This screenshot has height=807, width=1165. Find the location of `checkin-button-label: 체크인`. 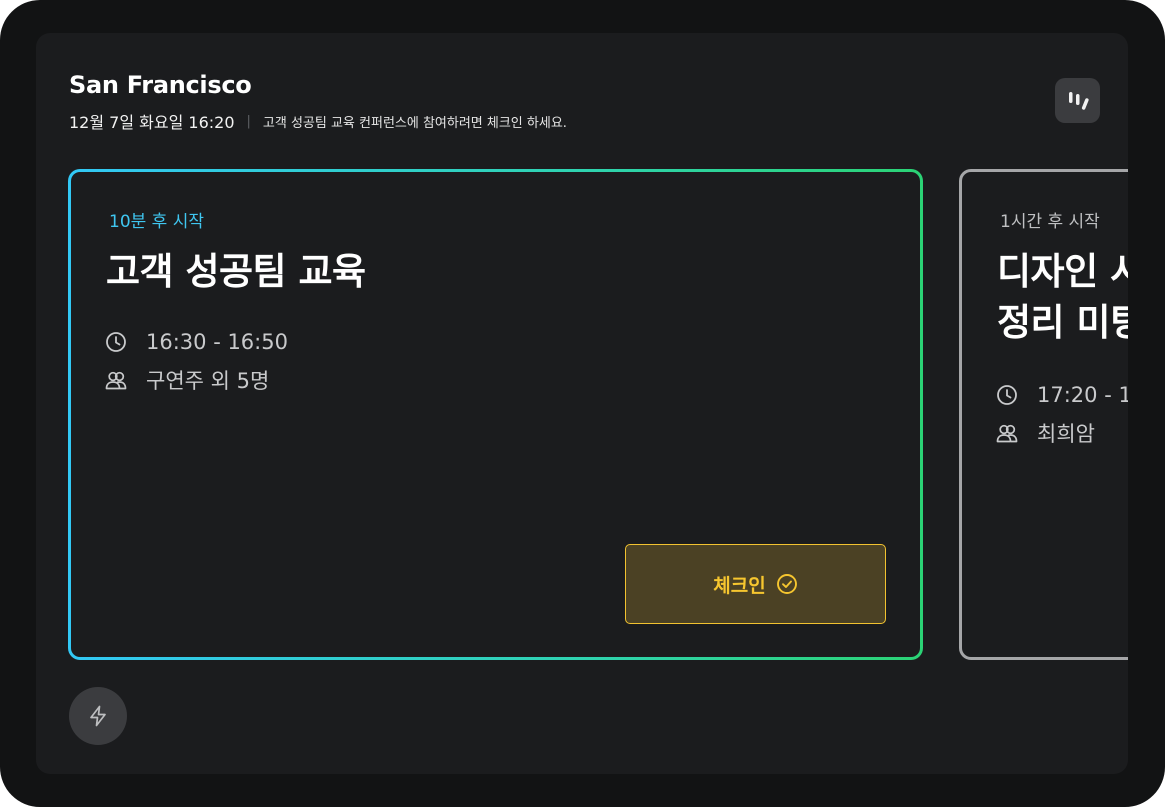

checkin-button-label: 체크인 is located at coordinates (739, 585).